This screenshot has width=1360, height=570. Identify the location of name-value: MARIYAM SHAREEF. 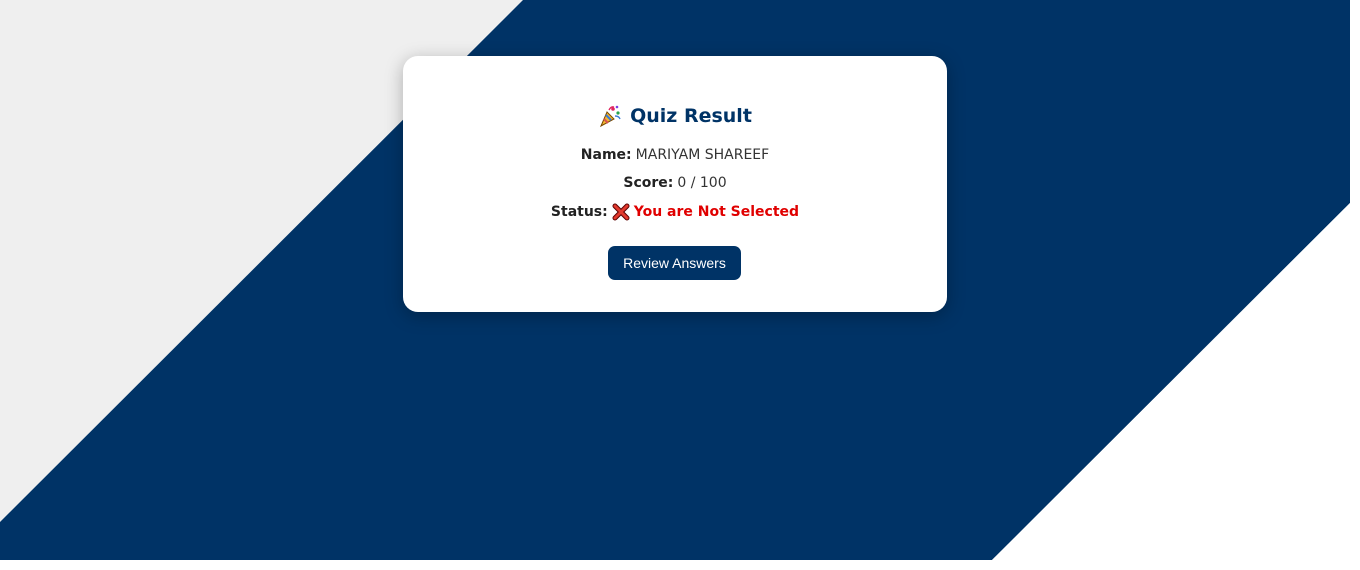
(702, 155).